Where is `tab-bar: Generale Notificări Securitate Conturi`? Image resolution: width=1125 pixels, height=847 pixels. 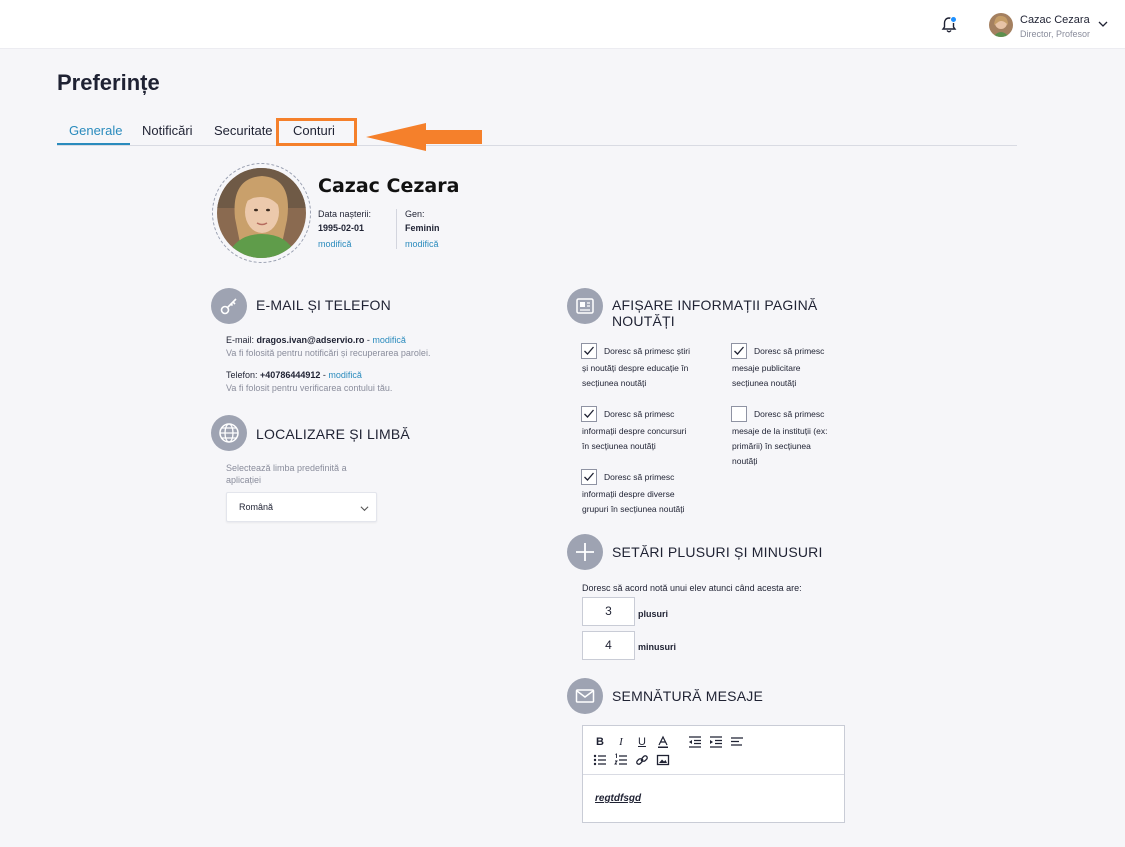
tab-bar: Generale Notificări Securitate Conturi is located at coordinates (537, 131).